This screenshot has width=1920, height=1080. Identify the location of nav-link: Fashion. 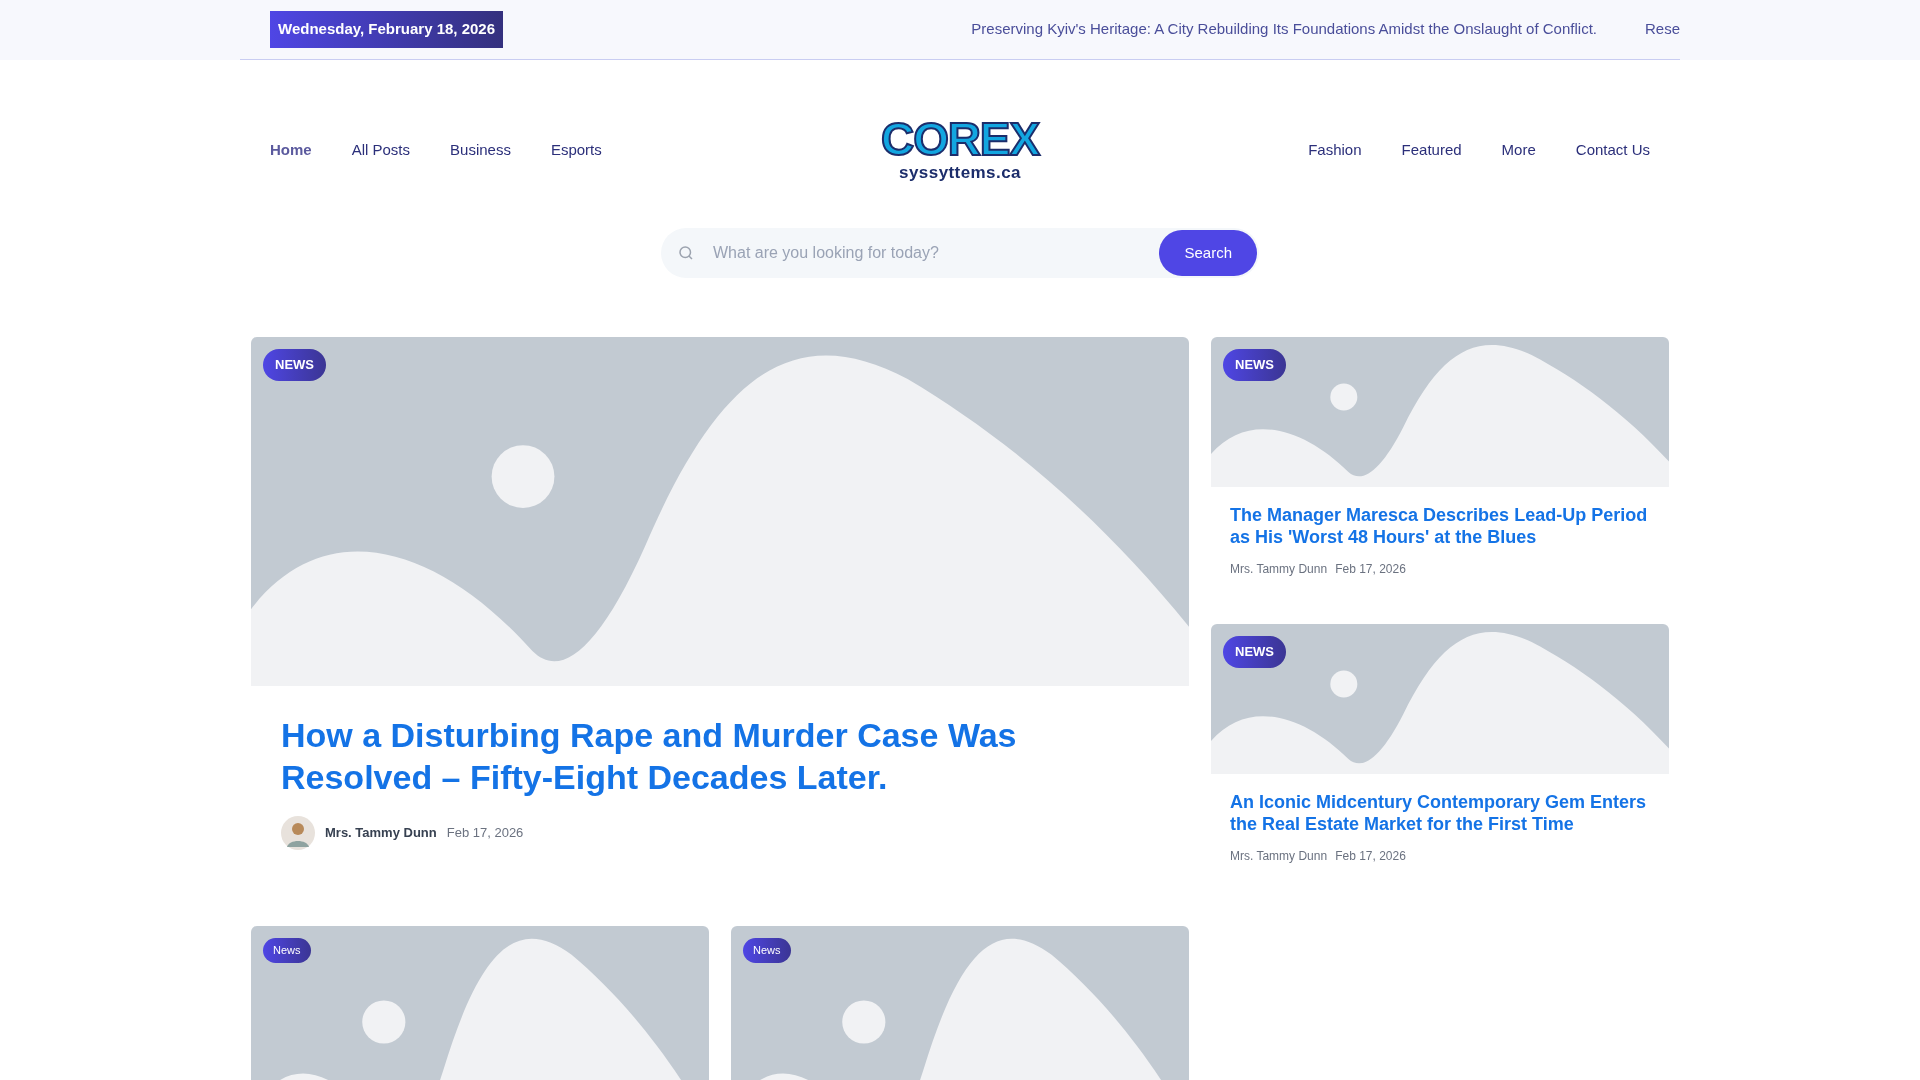
(1335, 150).